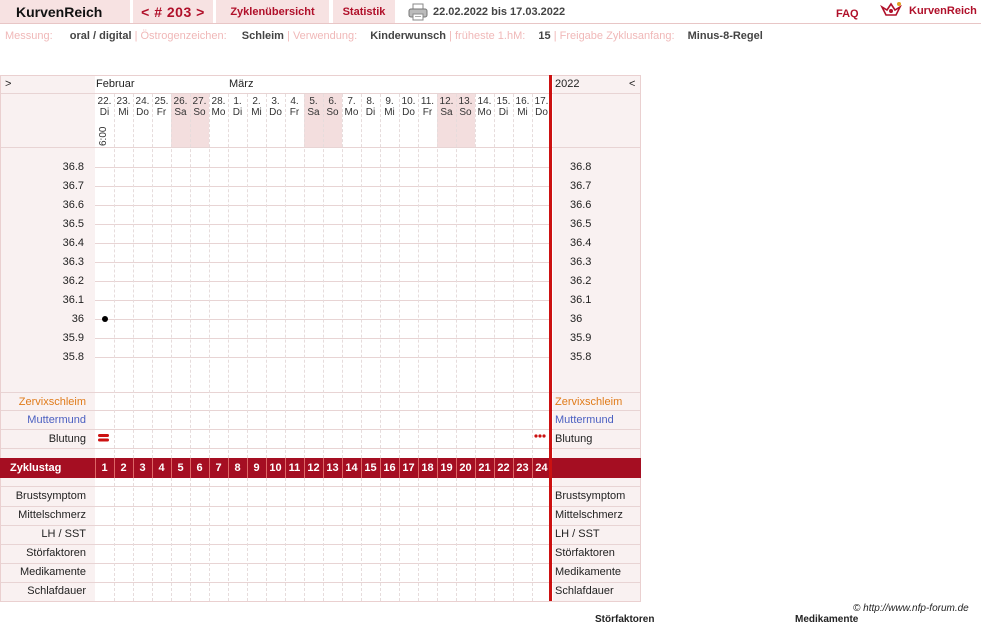 This screenshot has height=625, width=981. What do you see at coordinates (104, 319) in the screenshot?
I see `temperature-point` at bounding box center [104, 319].